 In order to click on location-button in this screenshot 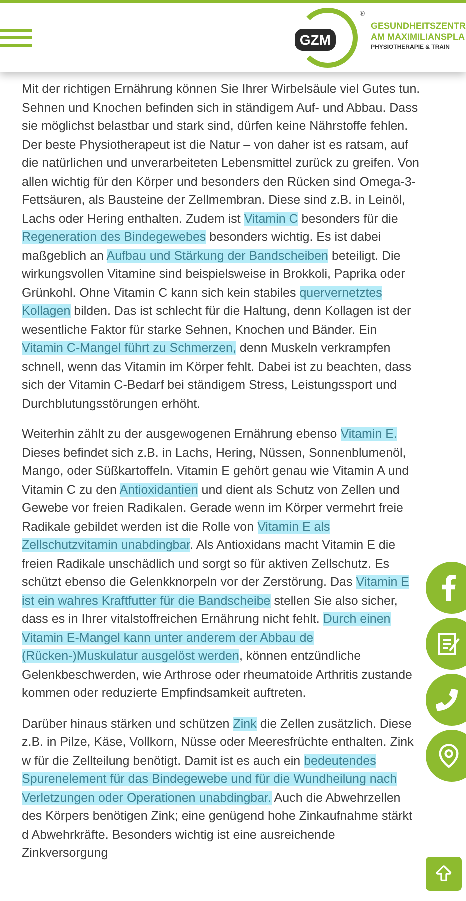, I will do `click(446, 756)`.